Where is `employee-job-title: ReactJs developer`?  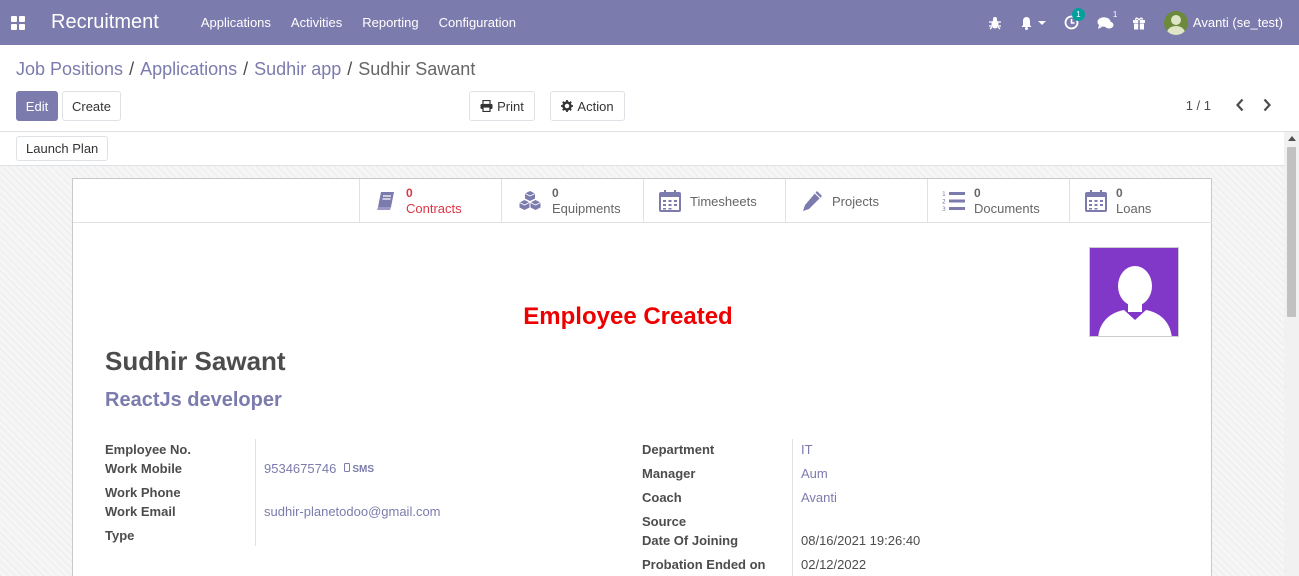
employee-job-title: ReactJs developer is located at coordinates (193, 400).